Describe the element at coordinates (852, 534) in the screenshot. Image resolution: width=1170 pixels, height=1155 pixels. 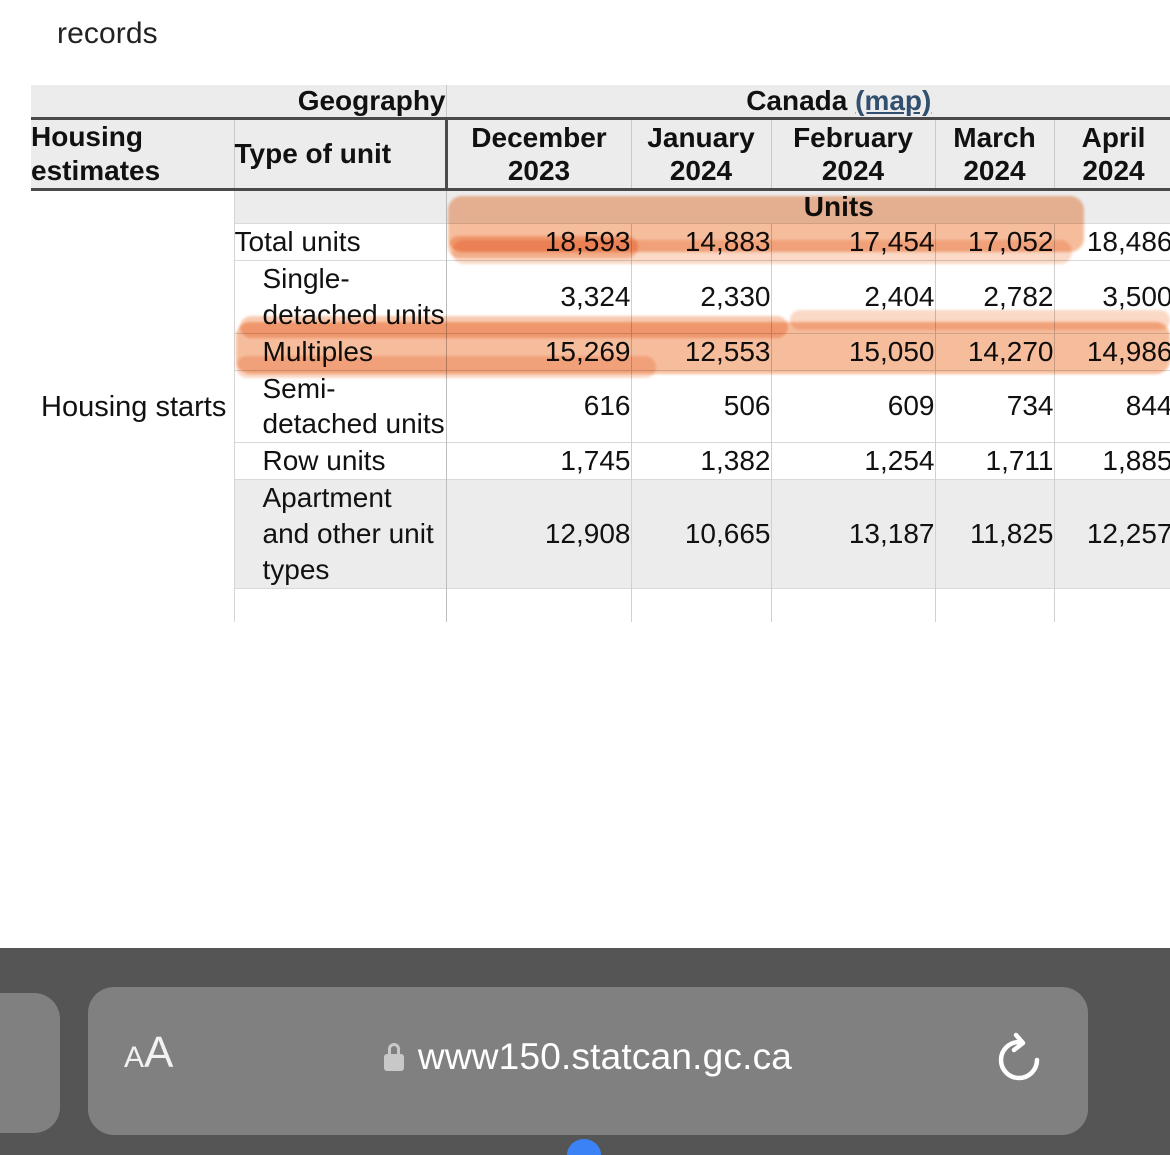
I see `cell-apartment-feb2024: 13,187` at that location.